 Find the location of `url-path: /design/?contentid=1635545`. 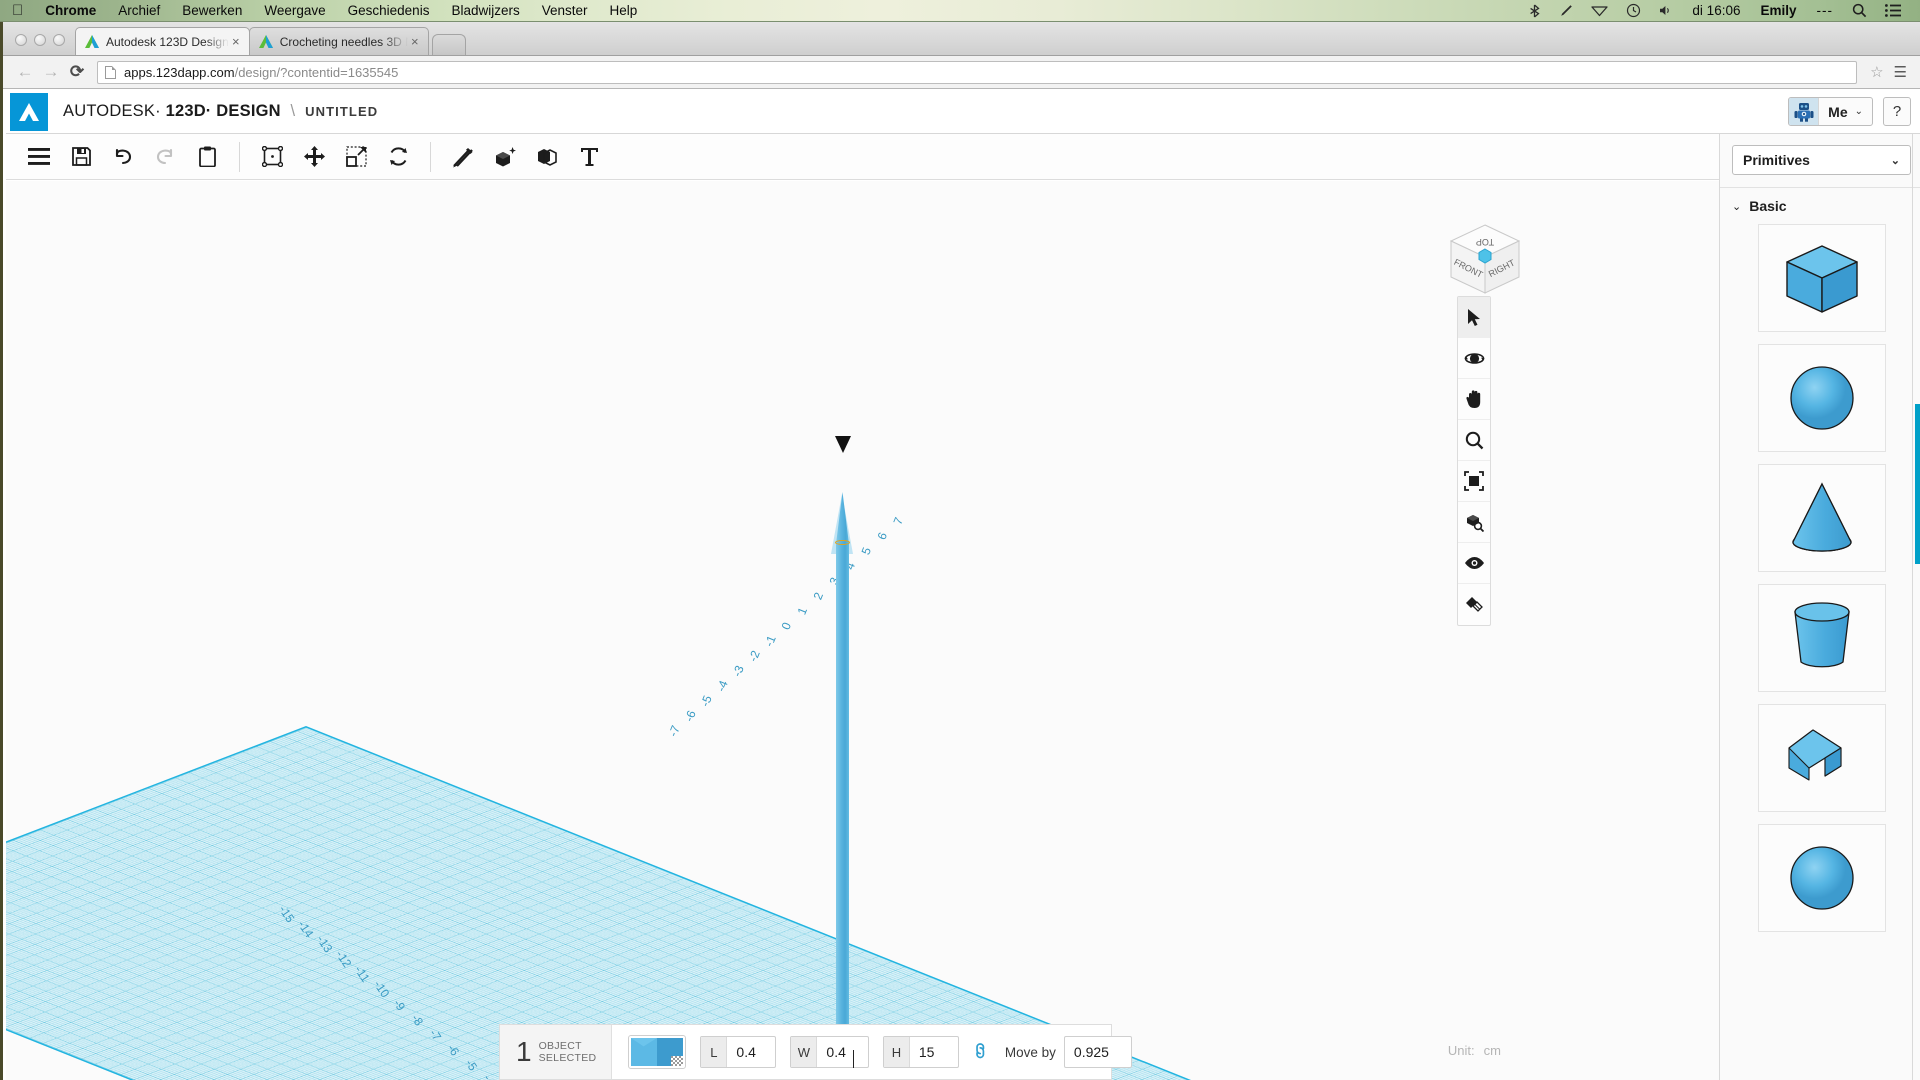

url-path: /design/?contentid=1635545 is located at coordinates (316, 72).